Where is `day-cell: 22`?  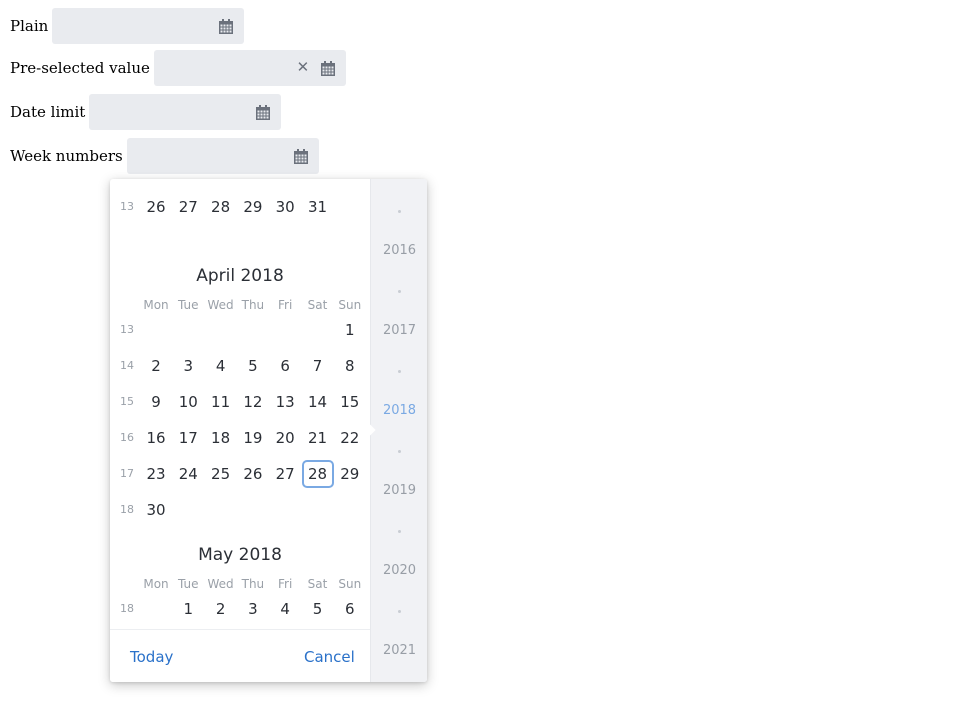 day-cell: 22 is located at coordinates (350, 438).